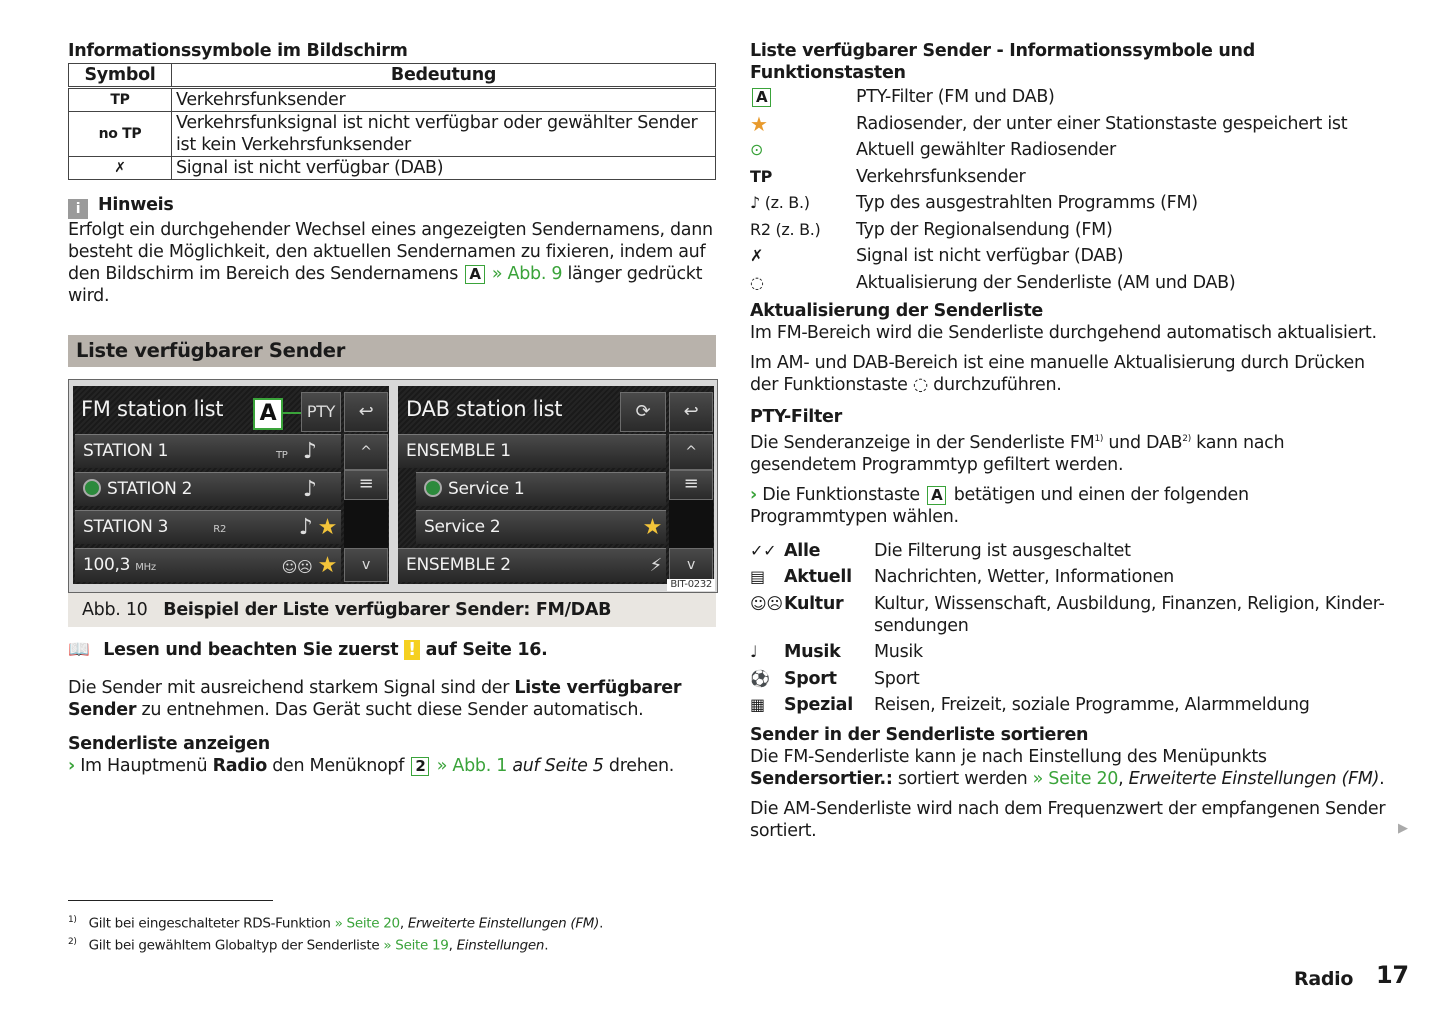 The height and width of the screenshot is (1025, 1445). I want to click on station-name: STATION 3, so click(126, 527).